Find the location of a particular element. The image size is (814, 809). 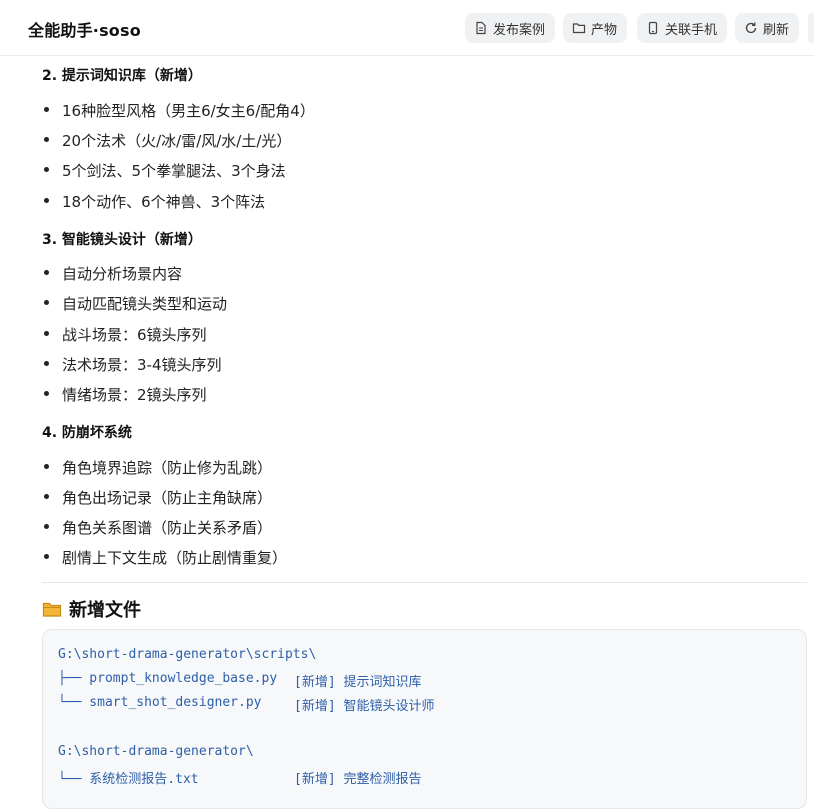

code-line: G:\short-drama-generator\scripts\ is located at coordinates (187, 654).